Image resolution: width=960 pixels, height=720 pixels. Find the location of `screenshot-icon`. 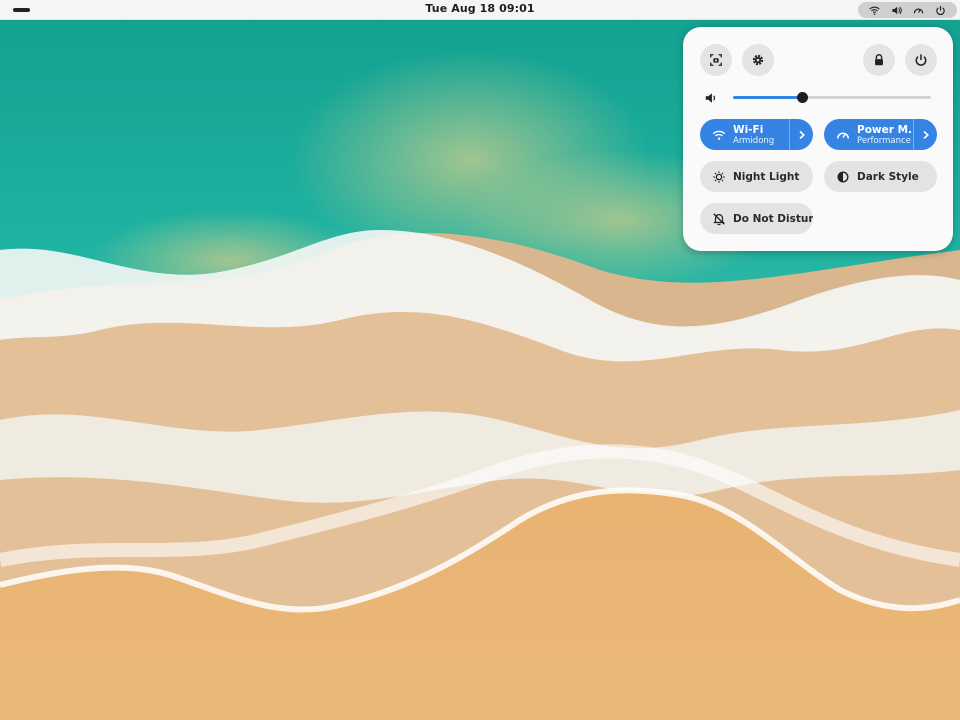

screenshot-icon is located at coordinates (716, 60).